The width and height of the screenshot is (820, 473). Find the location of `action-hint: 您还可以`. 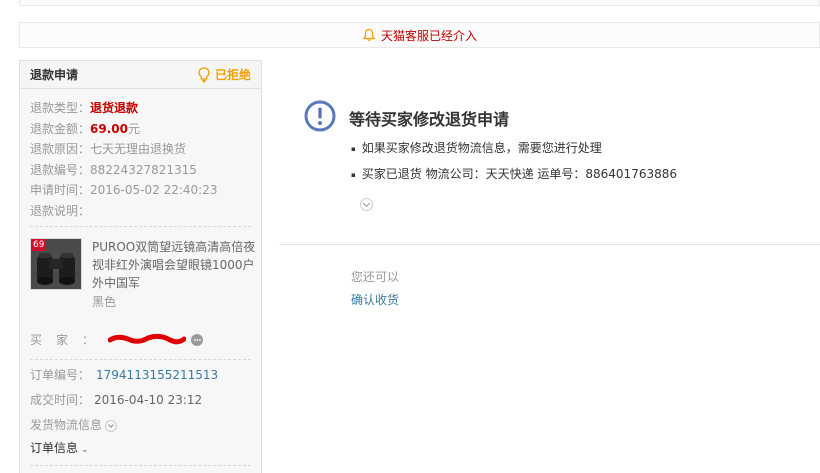

action-hint: 您还可以 is located at coordinates (375, 277).